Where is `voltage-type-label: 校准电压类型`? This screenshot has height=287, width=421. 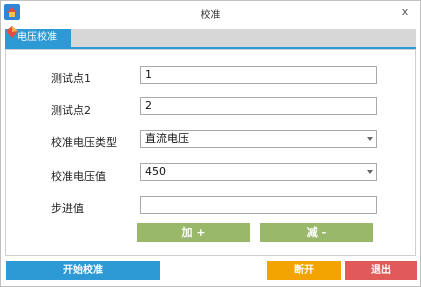
voltage-type-label: 校准电压类型 is located at coordinates (84, 142).